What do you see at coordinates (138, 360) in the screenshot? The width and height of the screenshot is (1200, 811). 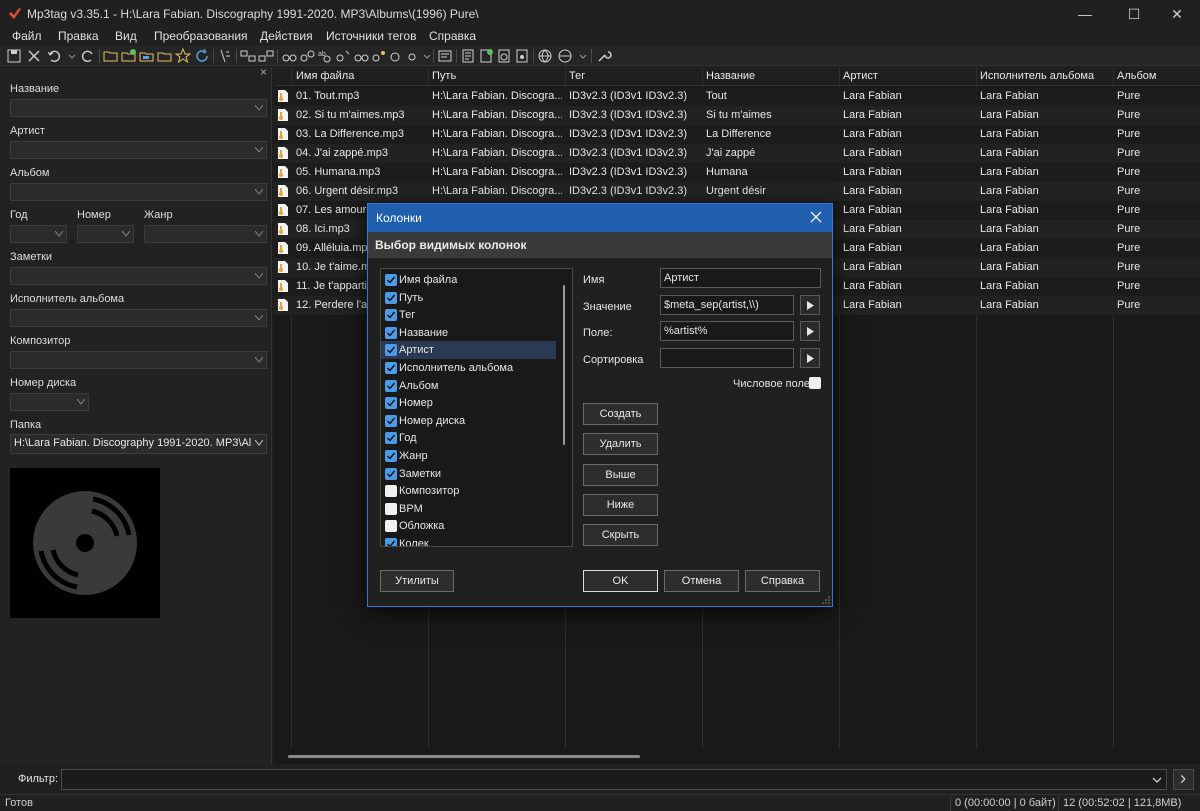 I see `composer-combo` at bounding box center [138, 360].